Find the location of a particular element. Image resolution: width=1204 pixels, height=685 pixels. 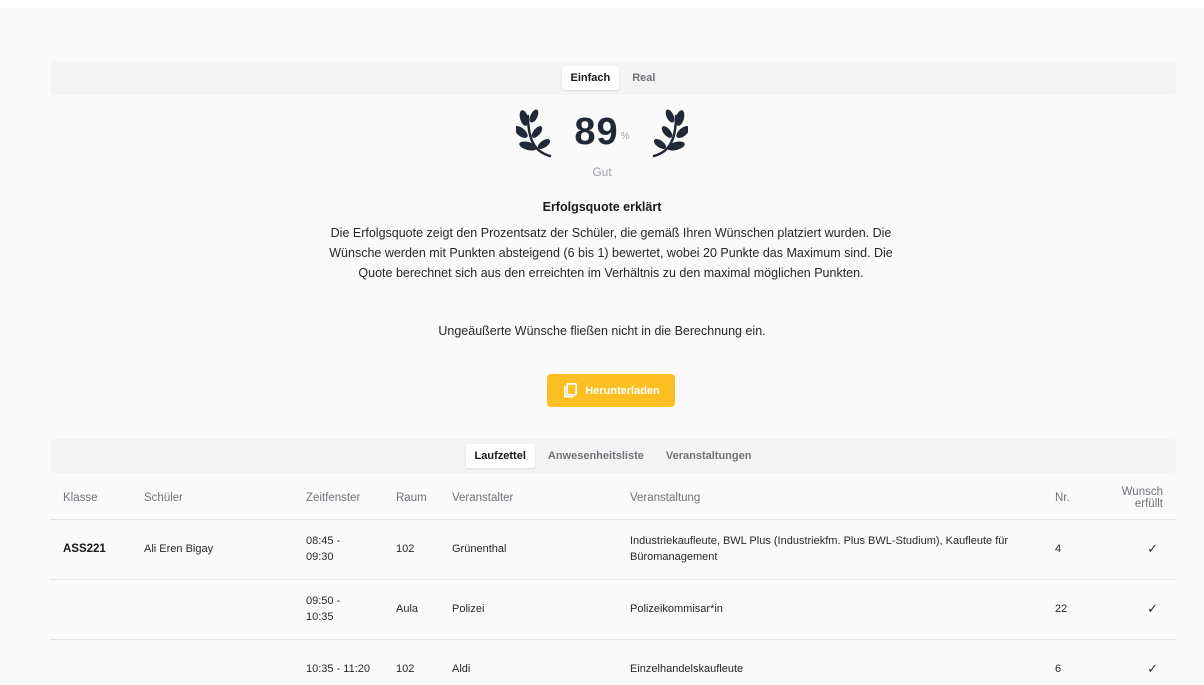

cell-veranstalter: Grünenthal is located at coordinates (528, 549).